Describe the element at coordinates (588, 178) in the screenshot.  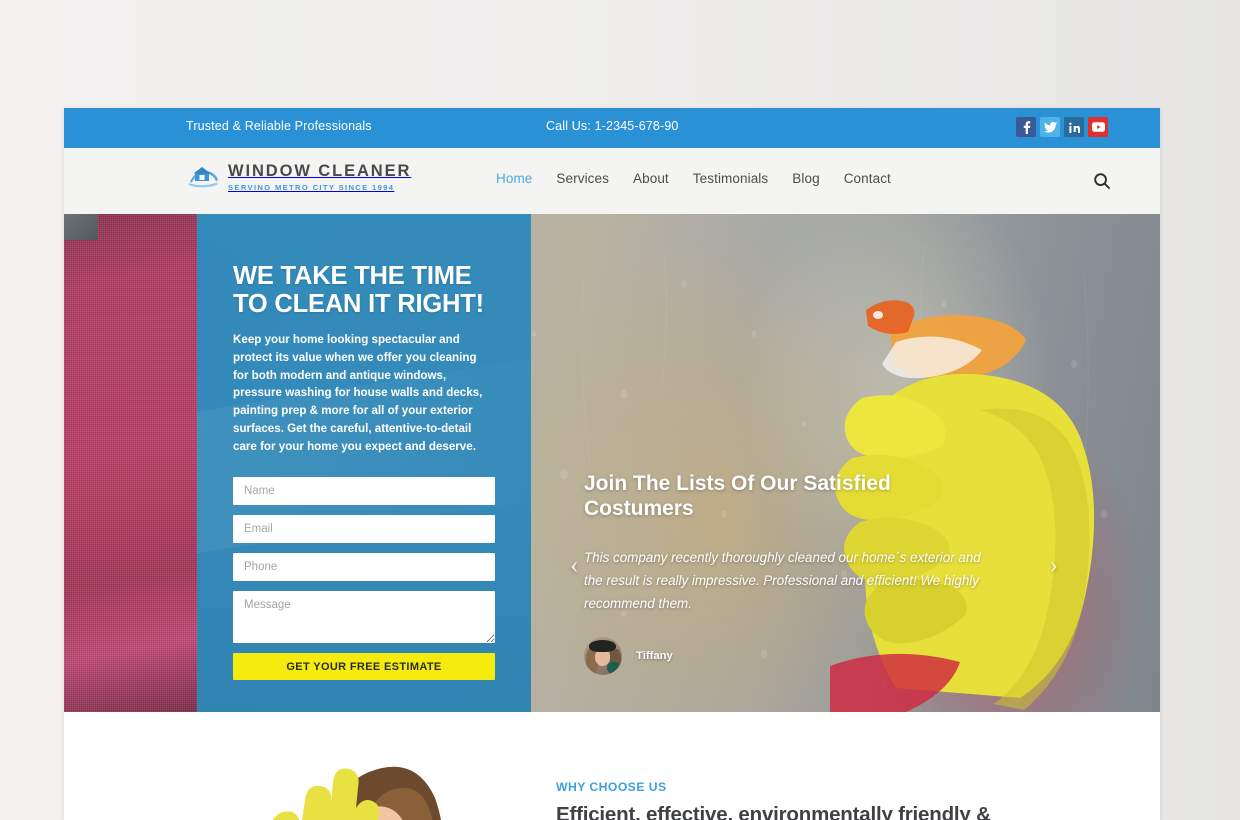
I see `nav-item-services: Services` at that location.